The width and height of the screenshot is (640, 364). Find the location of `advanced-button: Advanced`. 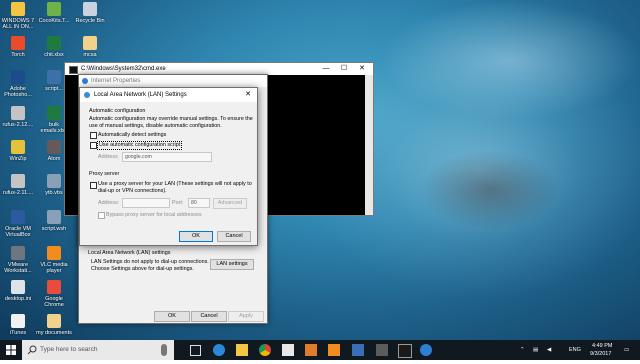

advanced-button: Advanced is located at coordinates (230, 203).